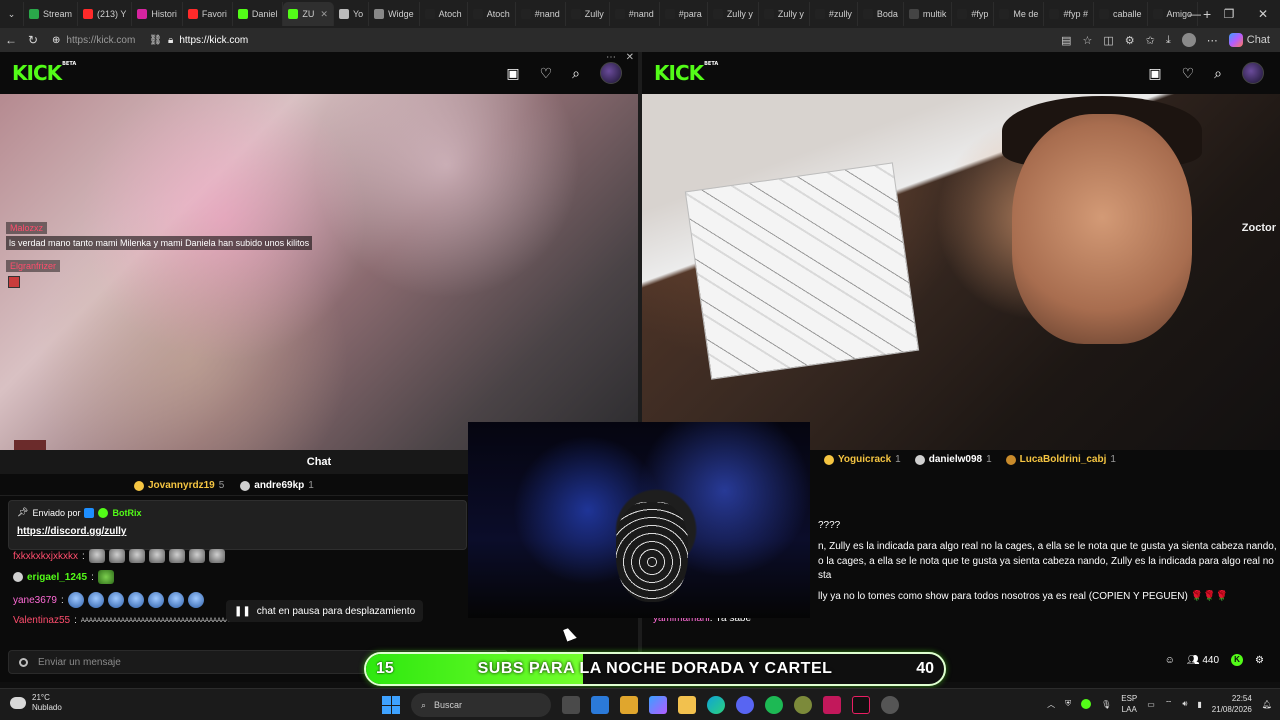 This screenshot has width=1280, height=720. I want to click on reader-icon: ▤, so click(1066, 40).